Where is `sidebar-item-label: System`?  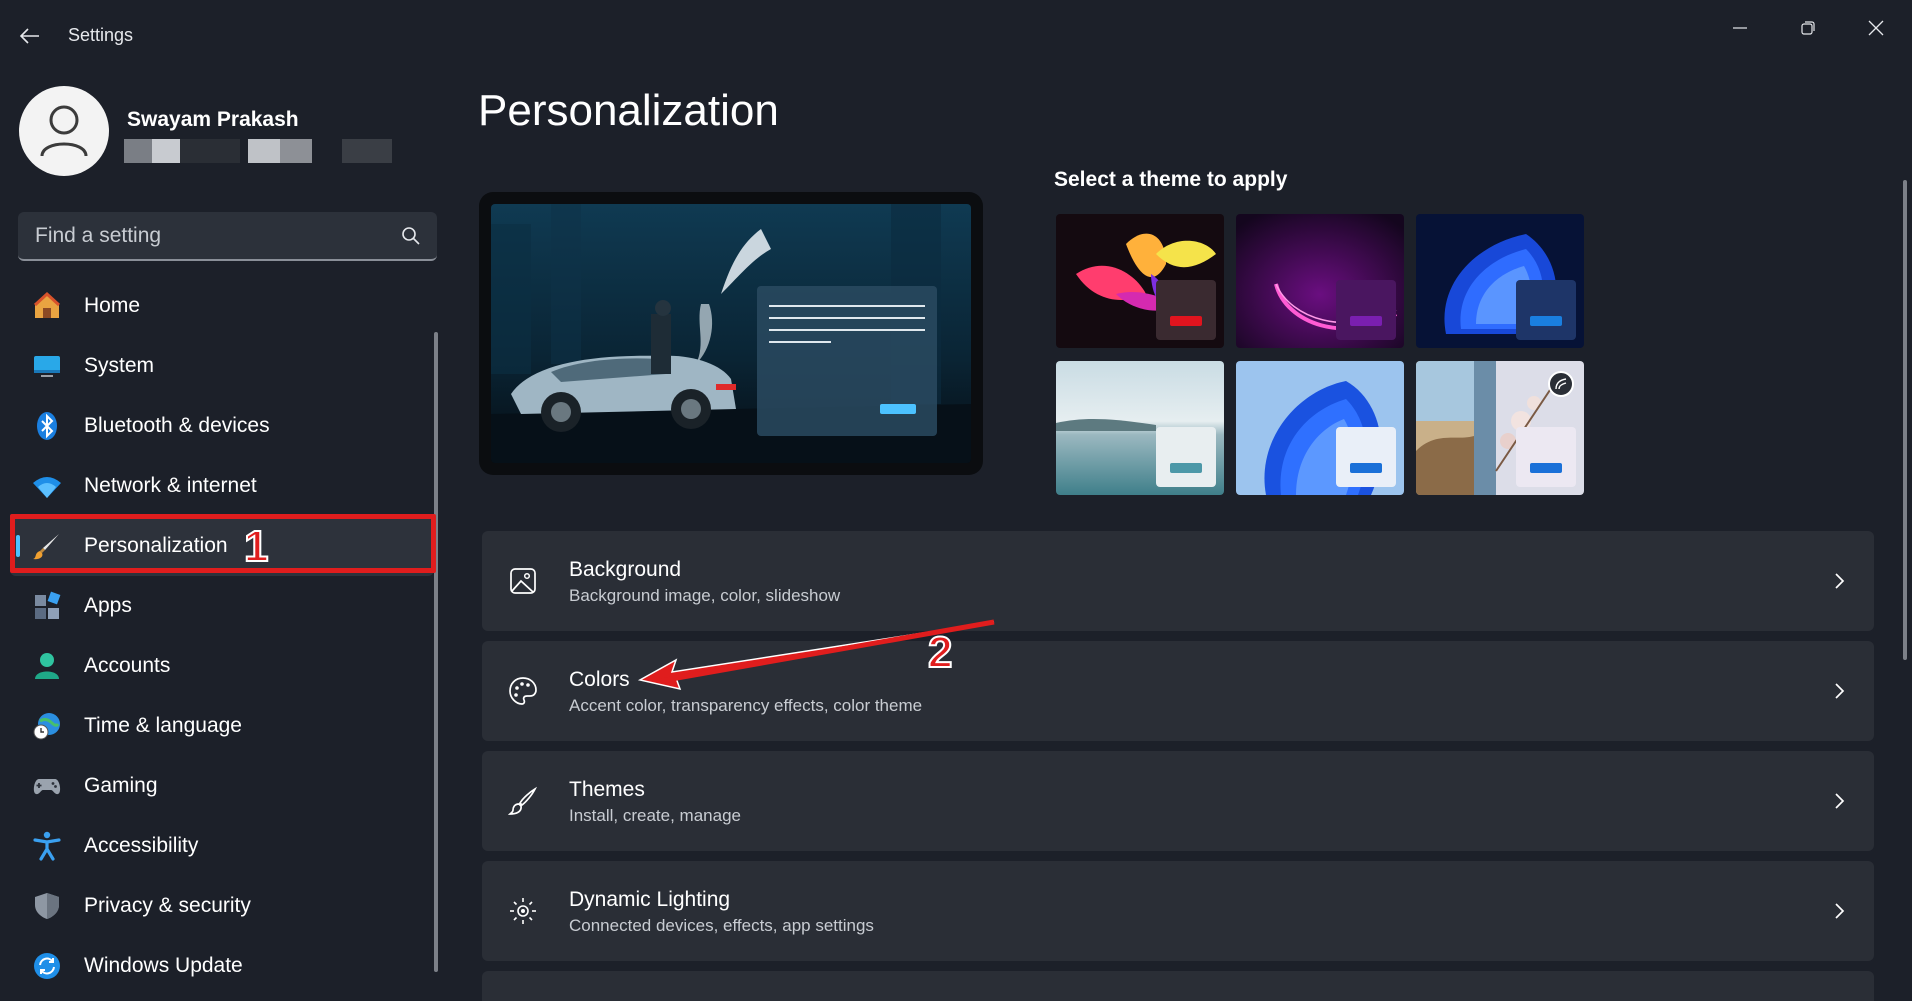 sidebar-item-label: System is located at coordinates (119, 365).